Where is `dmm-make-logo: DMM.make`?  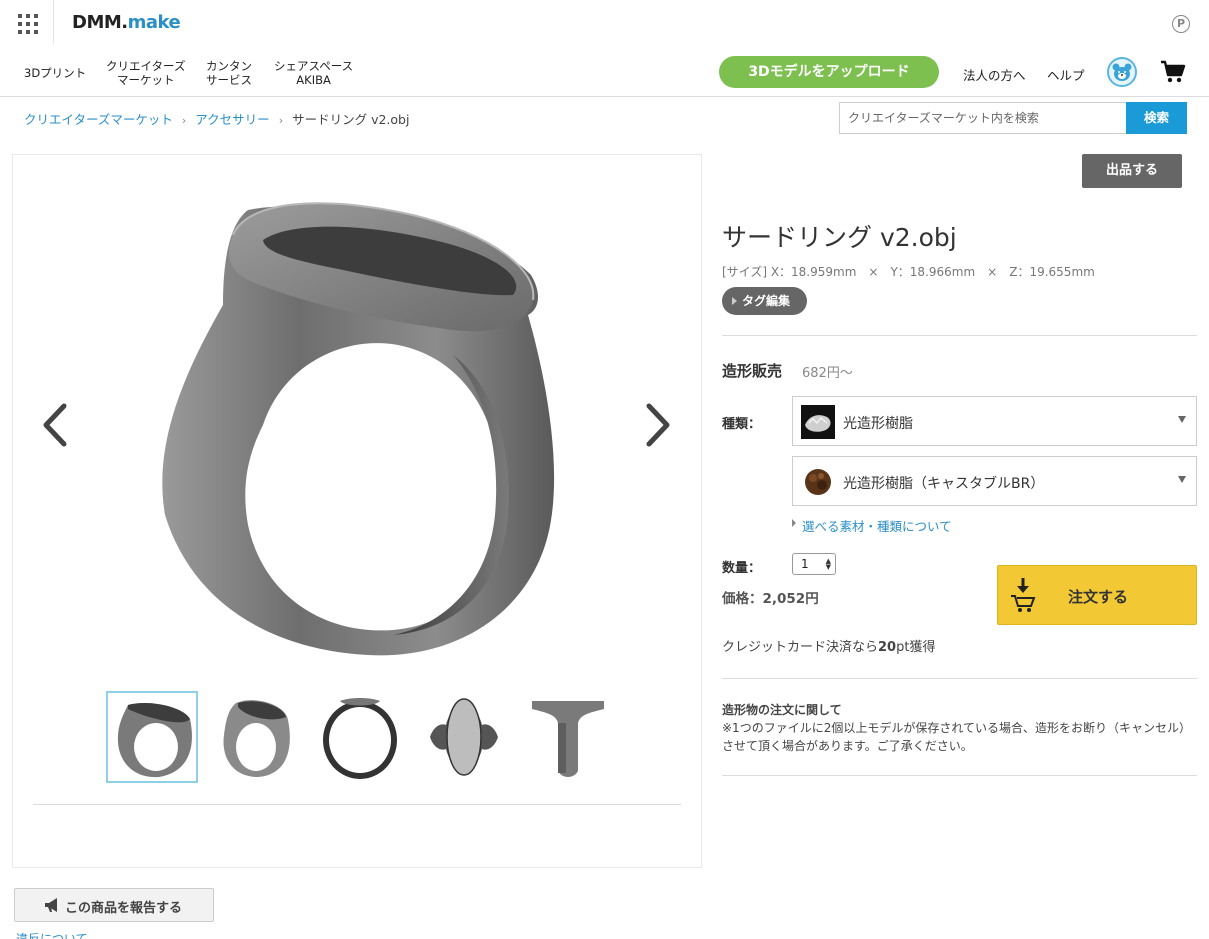 dmm-make-logo: DMM.make is located at coordinates (126, 22).